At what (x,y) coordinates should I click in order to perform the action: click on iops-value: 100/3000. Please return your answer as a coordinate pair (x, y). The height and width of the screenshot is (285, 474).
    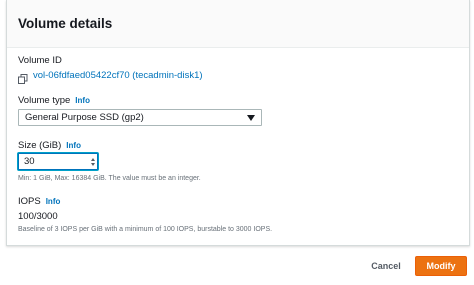
    Looking at the image, I should click on (38, 216).